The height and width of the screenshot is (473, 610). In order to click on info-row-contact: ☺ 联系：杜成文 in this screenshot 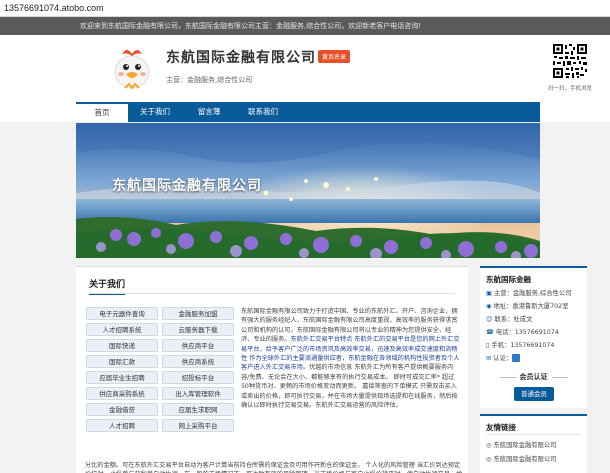, I will do `click(509, 318)`.